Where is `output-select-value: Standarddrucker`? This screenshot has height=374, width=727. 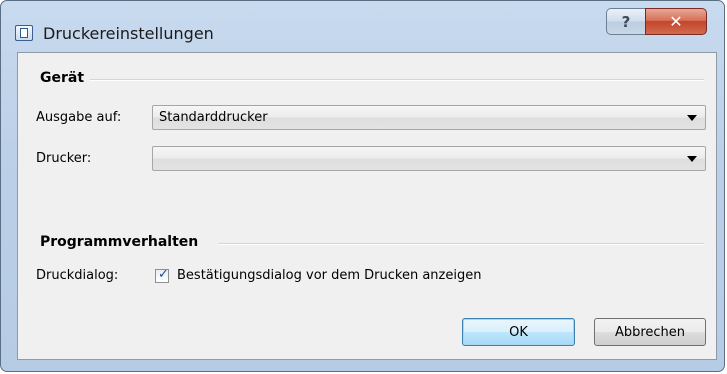 output-select-value: Standarddrucker is located at coordinates (213, 117).